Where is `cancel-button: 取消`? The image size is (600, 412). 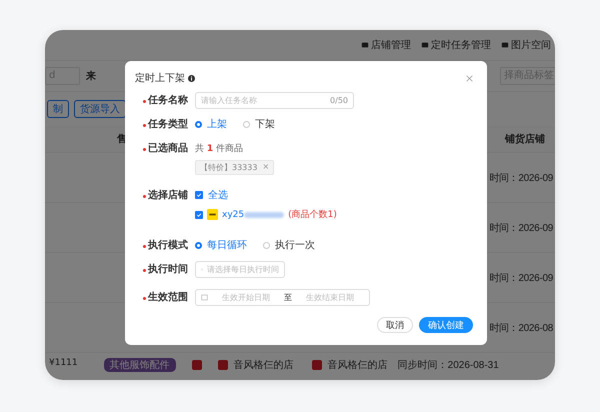
cancel-button: 取消 is located at coordinates (395, 325).